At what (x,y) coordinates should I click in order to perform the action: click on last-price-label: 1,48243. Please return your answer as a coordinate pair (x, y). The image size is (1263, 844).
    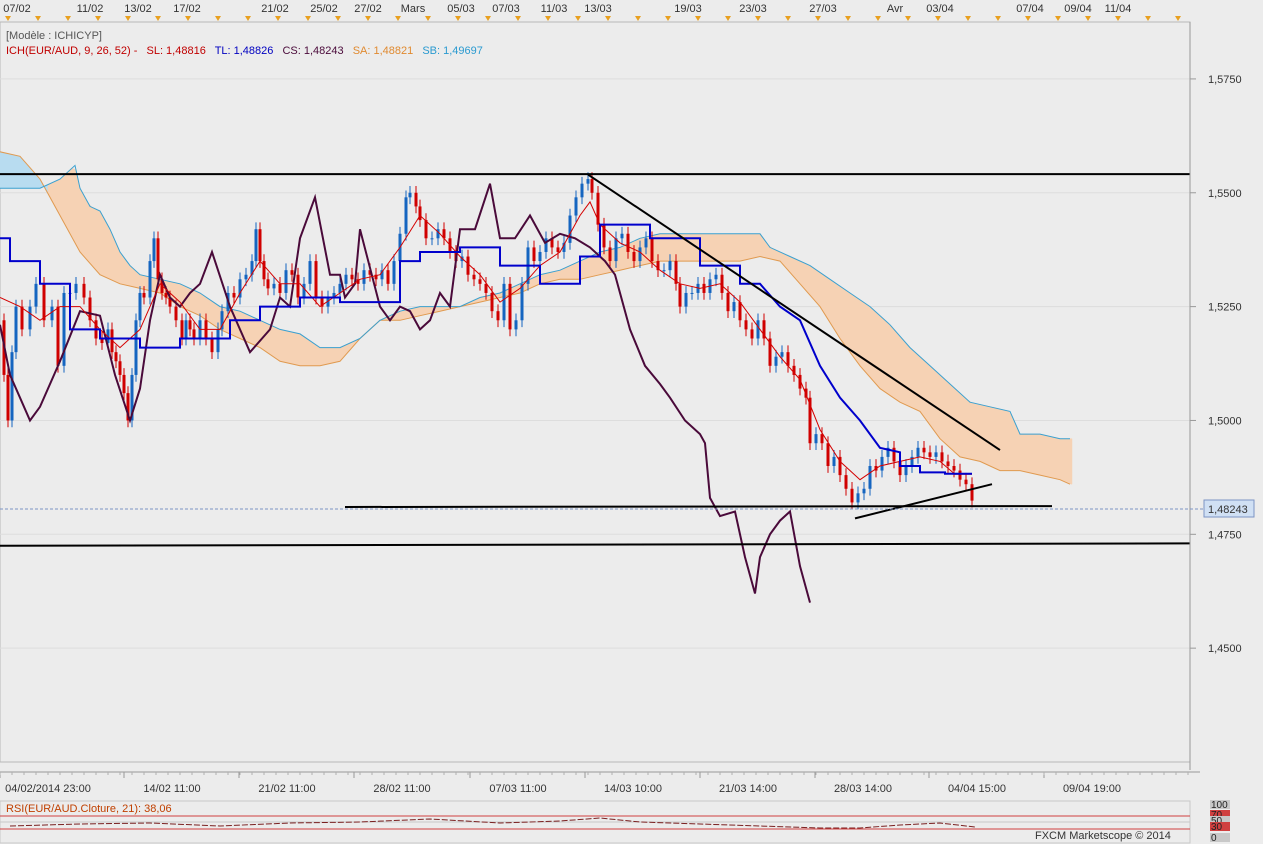
    Looking at the image, I should click on (1228, 510).